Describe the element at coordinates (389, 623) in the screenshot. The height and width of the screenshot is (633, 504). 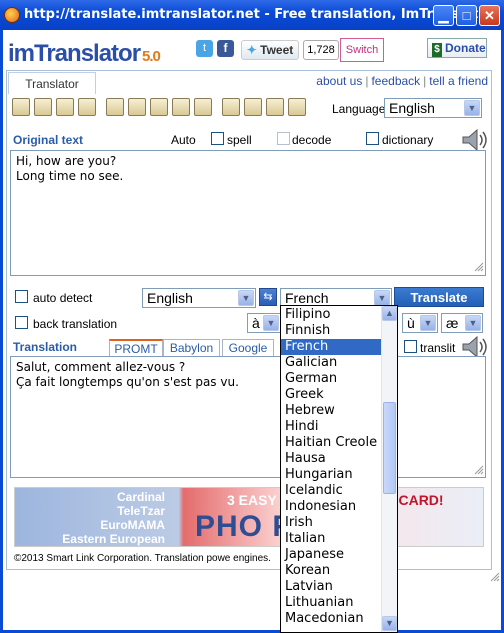
I see `scroll-down-icon: ▼` at that location.